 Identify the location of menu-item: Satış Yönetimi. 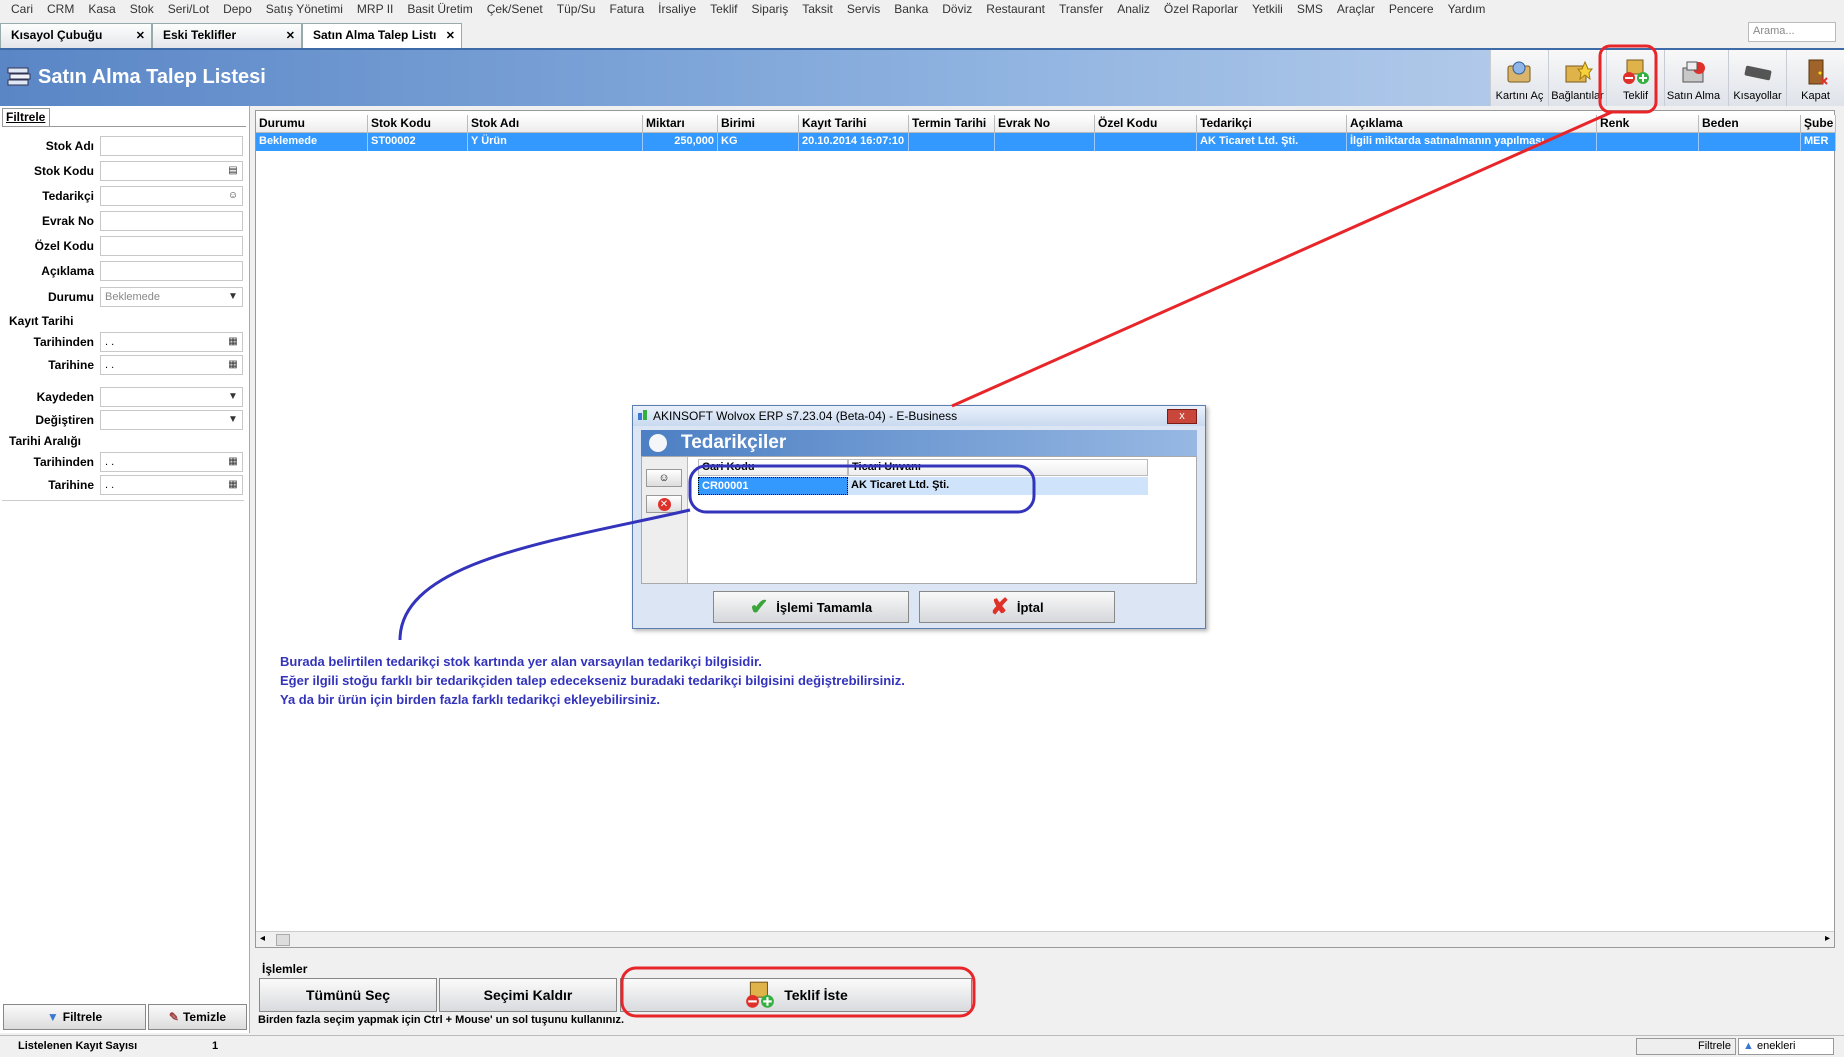
(304, 9).